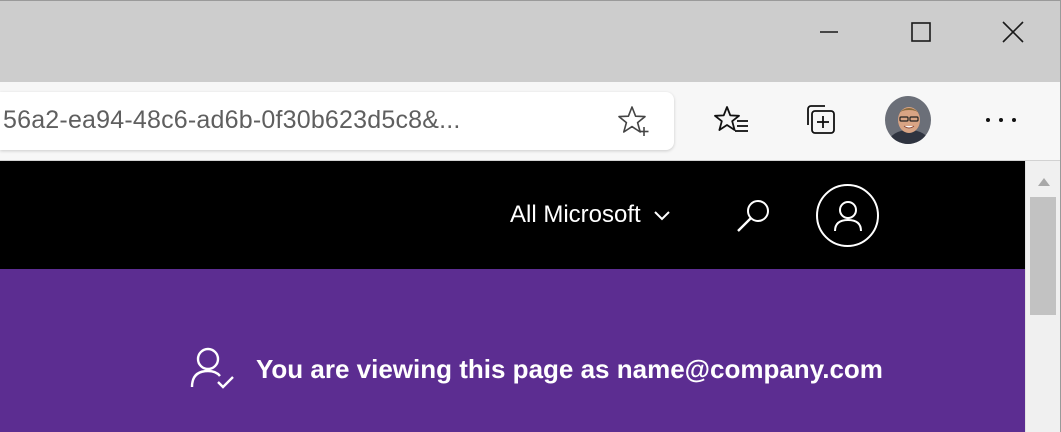 The height and width of the screenshot is (432, 1061). I want to click on vertical-scrollbar, so click(1042, 296).